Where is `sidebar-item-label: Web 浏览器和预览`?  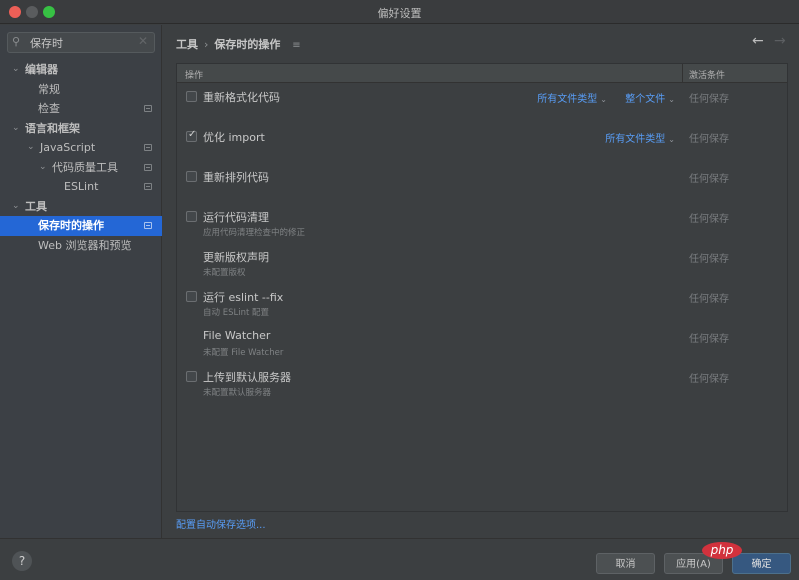
sidebar-item-label: Web 浏览器和预览 is located at coordinates (85, 245).